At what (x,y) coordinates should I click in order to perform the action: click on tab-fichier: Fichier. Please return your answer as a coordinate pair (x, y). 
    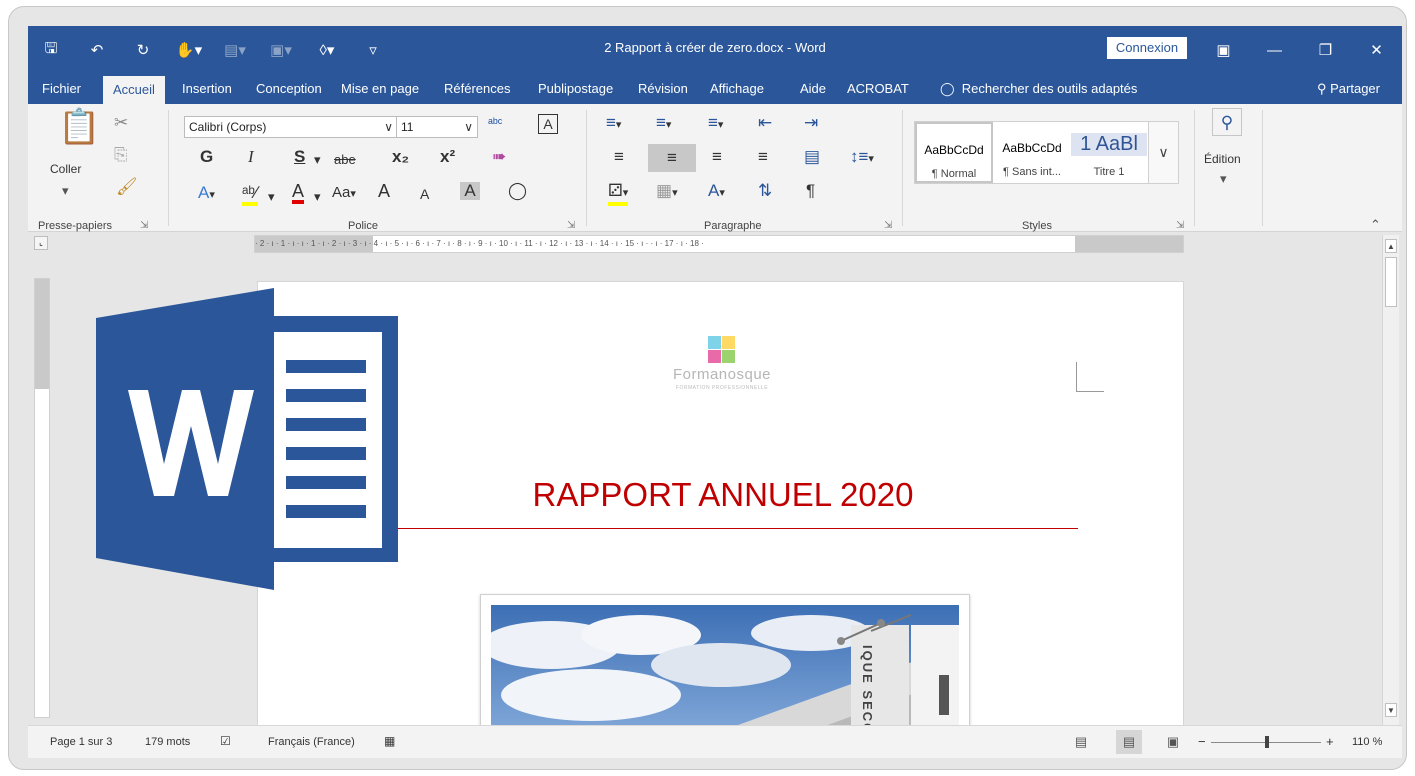
    Looking at the image, I should click on (61, 89).